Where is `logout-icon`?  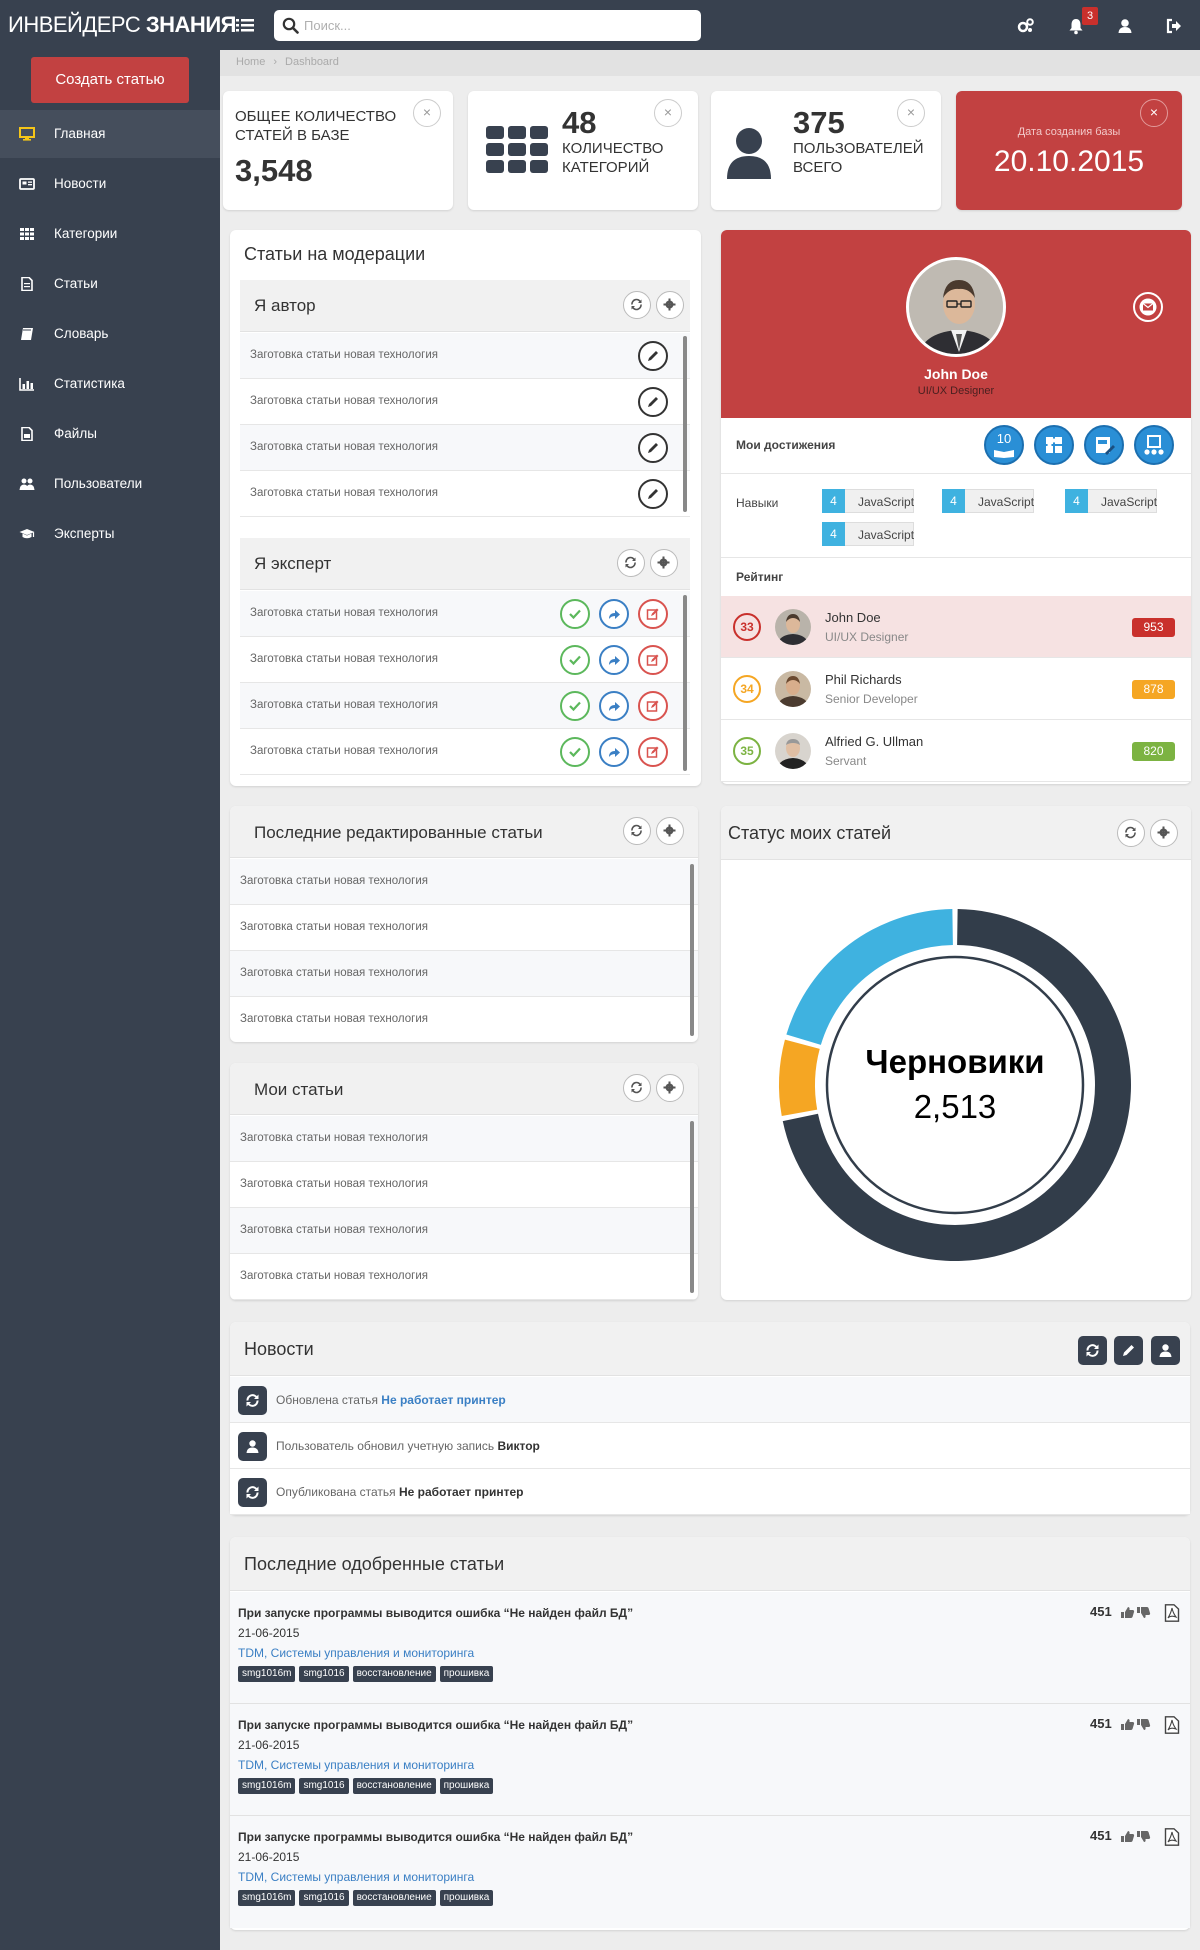
logout-icon is located at coordinates (1174, 26).